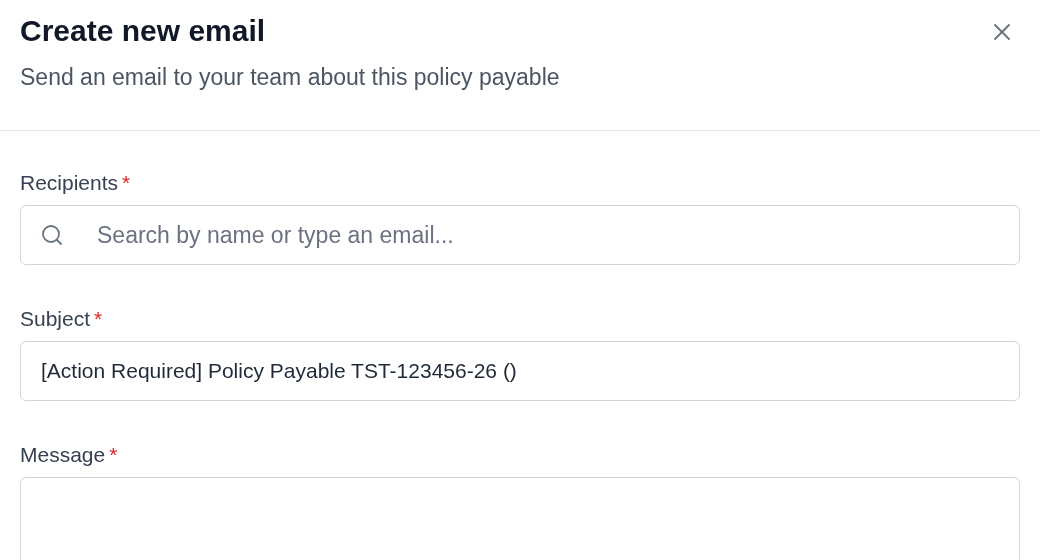 The image size is (1040, 560). What do you see at coordinates (52, 235) in the screenshot?
I see `search-icon` at bounding box center [52, 235].